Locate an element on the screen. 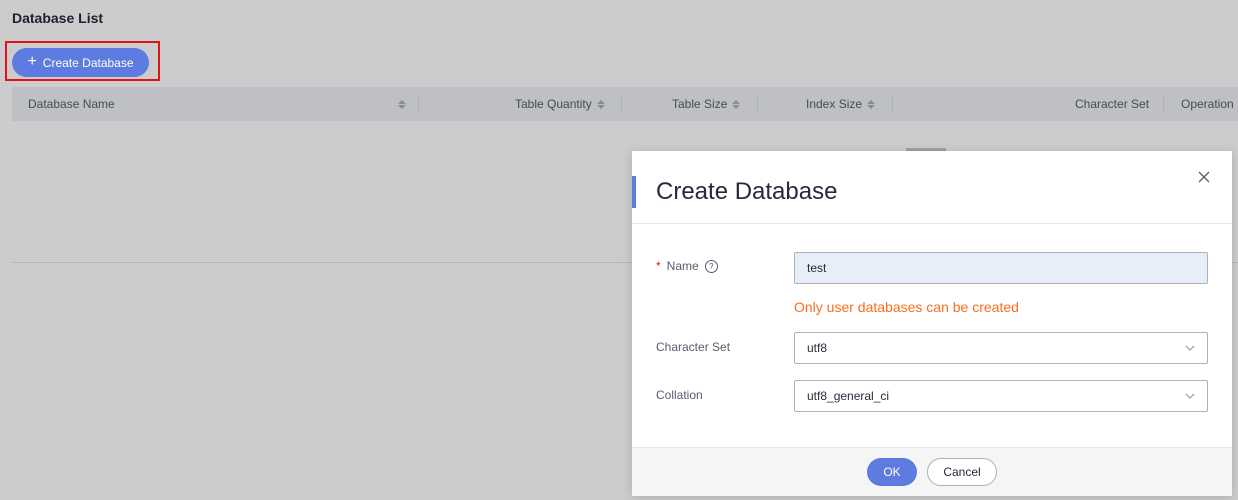 The height and width of the screenshot is (500, 1238). name-input is located at coordinates (1001, 268).